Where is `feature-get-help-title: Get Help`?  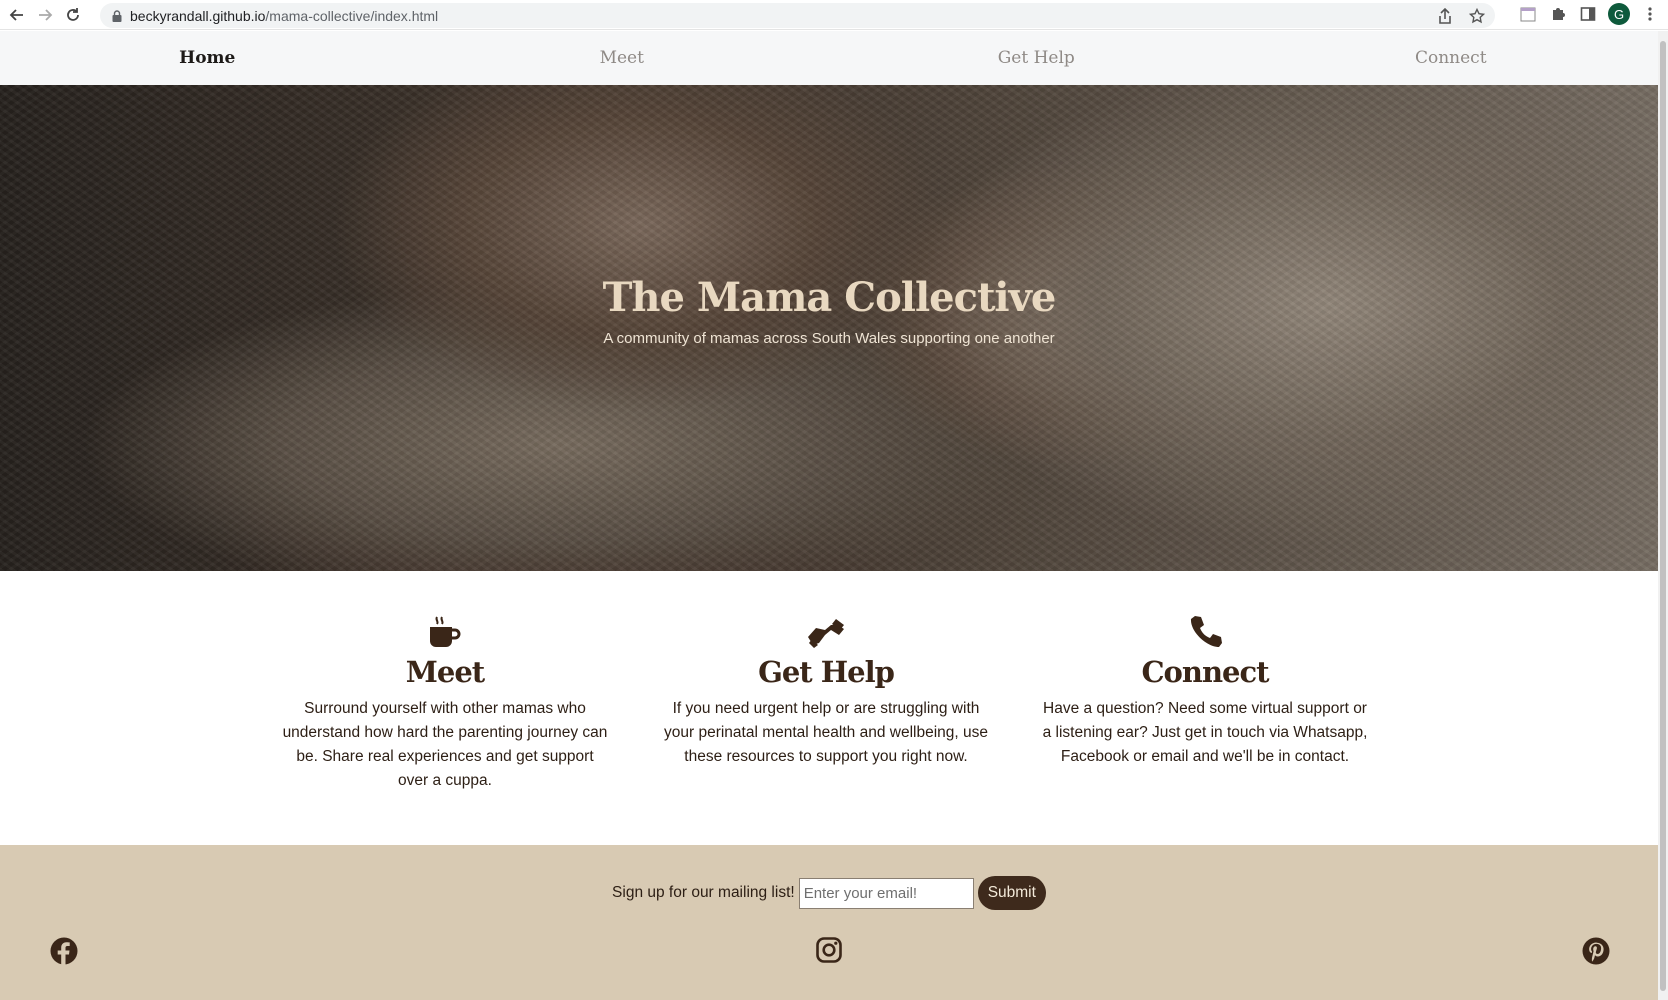 feature-get-help-title: Get Help is located at coordinates (826, 672).